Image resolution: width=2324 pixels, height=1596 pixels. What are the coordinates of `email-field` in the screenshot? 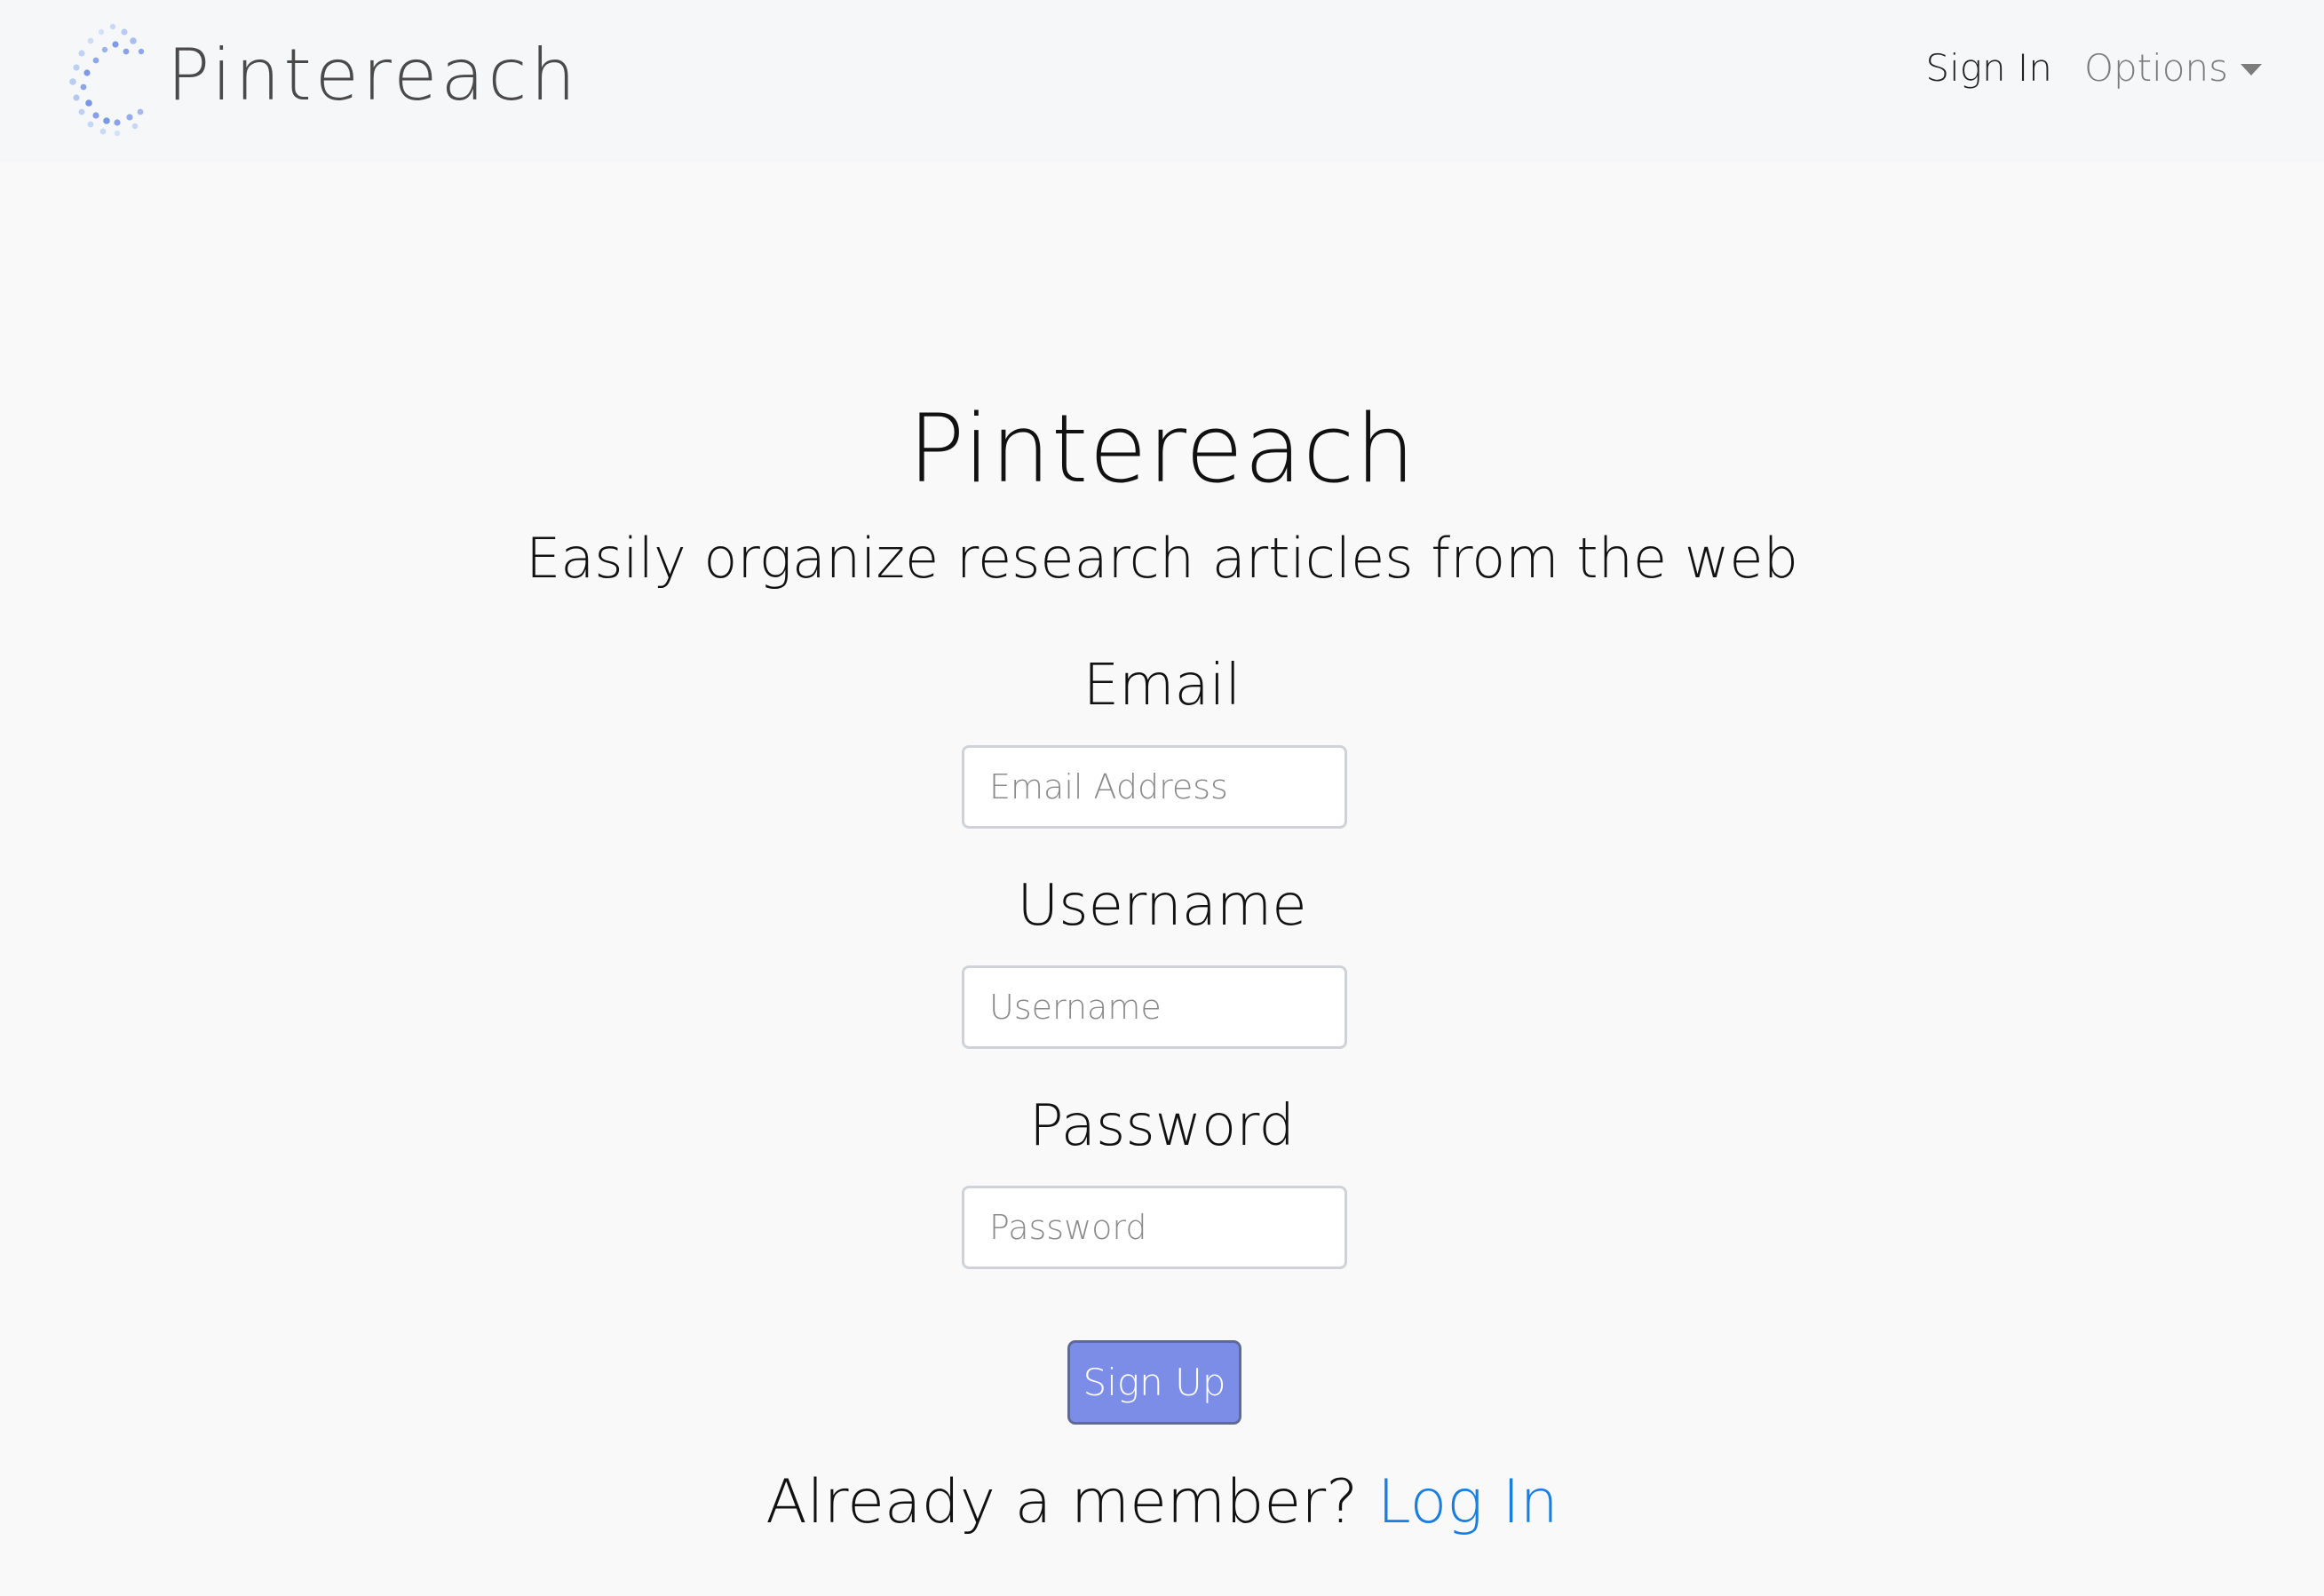 It's located at (1154, 787).